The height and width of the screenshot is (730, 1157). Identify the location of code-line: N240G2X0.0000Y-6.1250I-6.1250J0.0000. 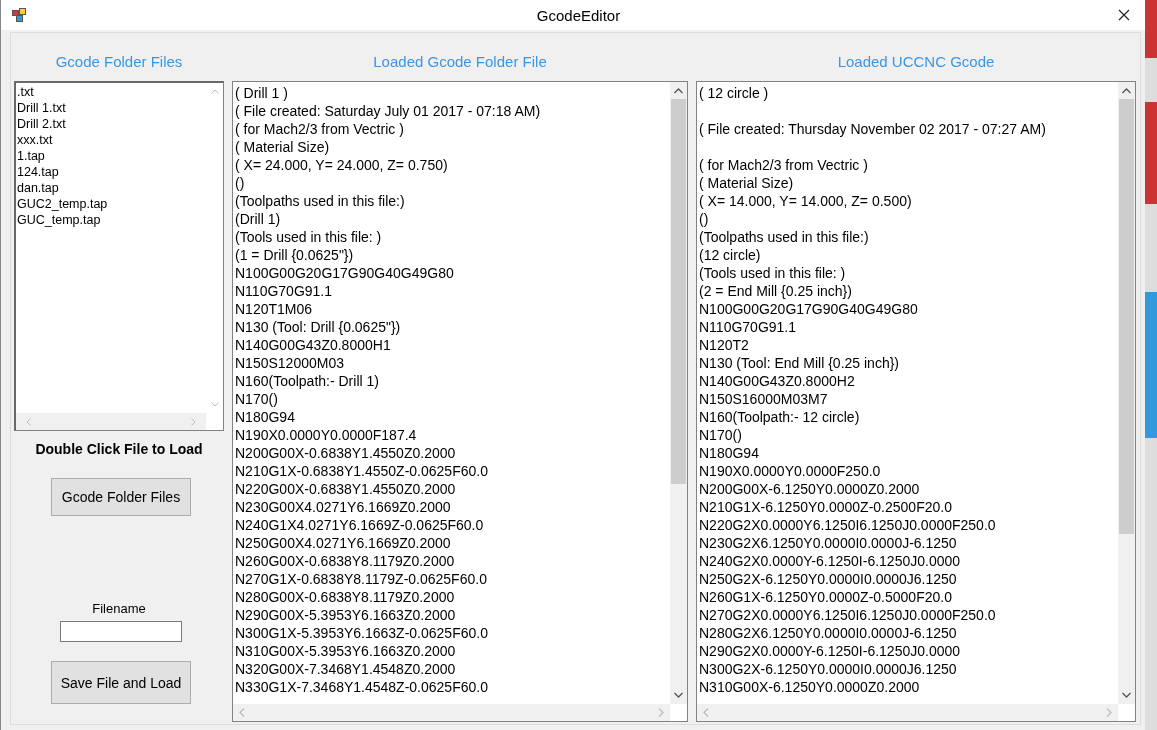
(830, 561).